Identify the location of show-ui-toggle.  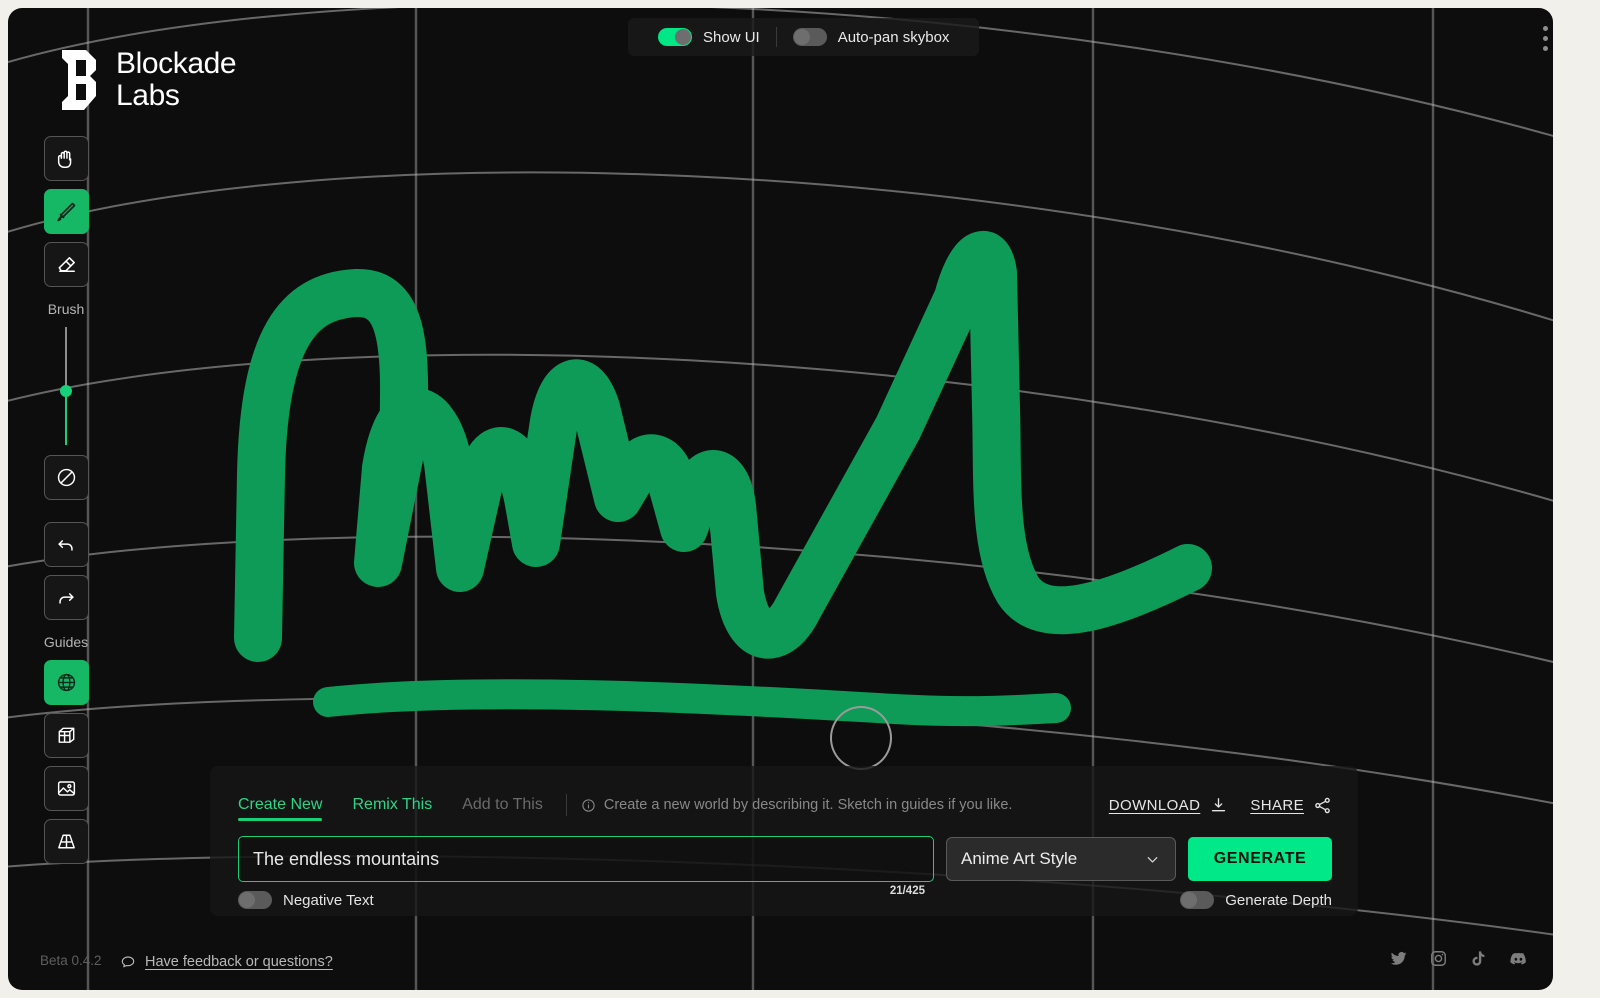
(675, 37).